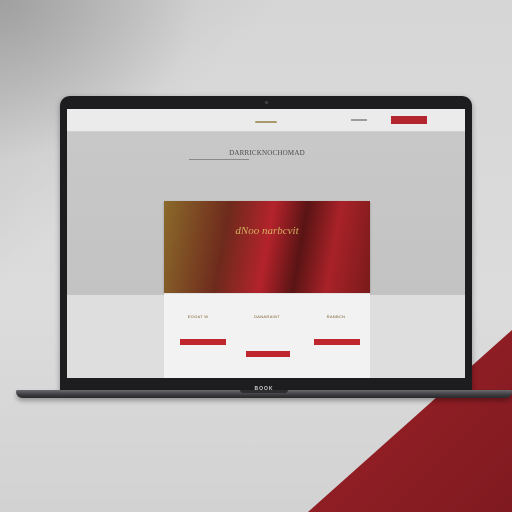 Image resolution: width=512 pixels, height=512 pixels. I want to click on laptop-base: BOOK, so click(264, 392).